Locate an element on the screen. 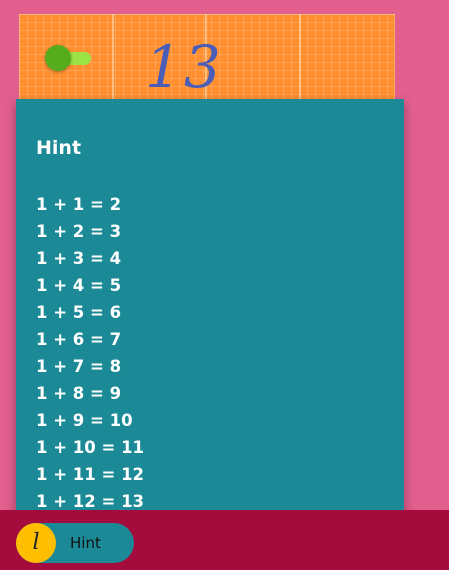 Image resolution: width=449 pixels, height=570 pixels. hint-item: 1 + 8 = 9 is located at coordinates (79, 393).